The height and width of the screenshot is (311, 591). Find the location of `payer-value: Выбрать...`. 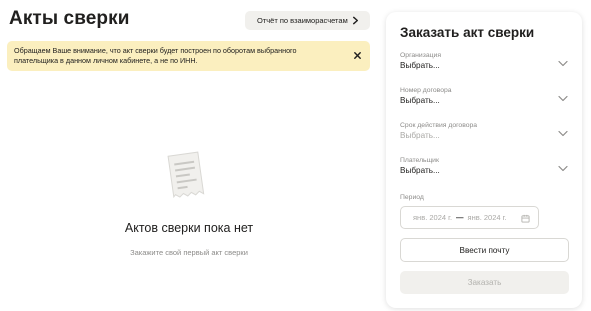

payer-value: Выбрать... is located at coordinates (420, 170).